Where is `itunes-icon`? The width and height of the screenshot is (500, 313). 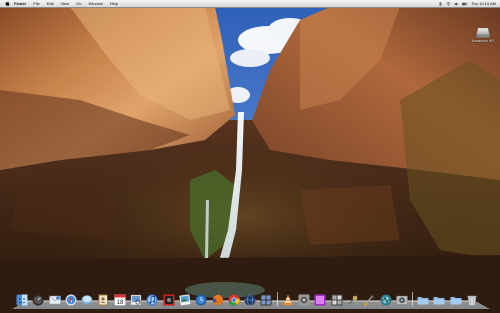
itunes-icon is located at coordinates (152, 300).